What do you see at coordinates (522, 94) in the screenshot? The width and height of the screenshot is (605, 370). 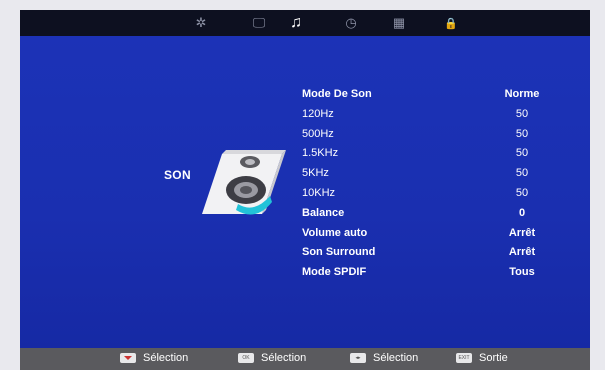 I see `row-value: Norme` at bounding box center [522, 94].